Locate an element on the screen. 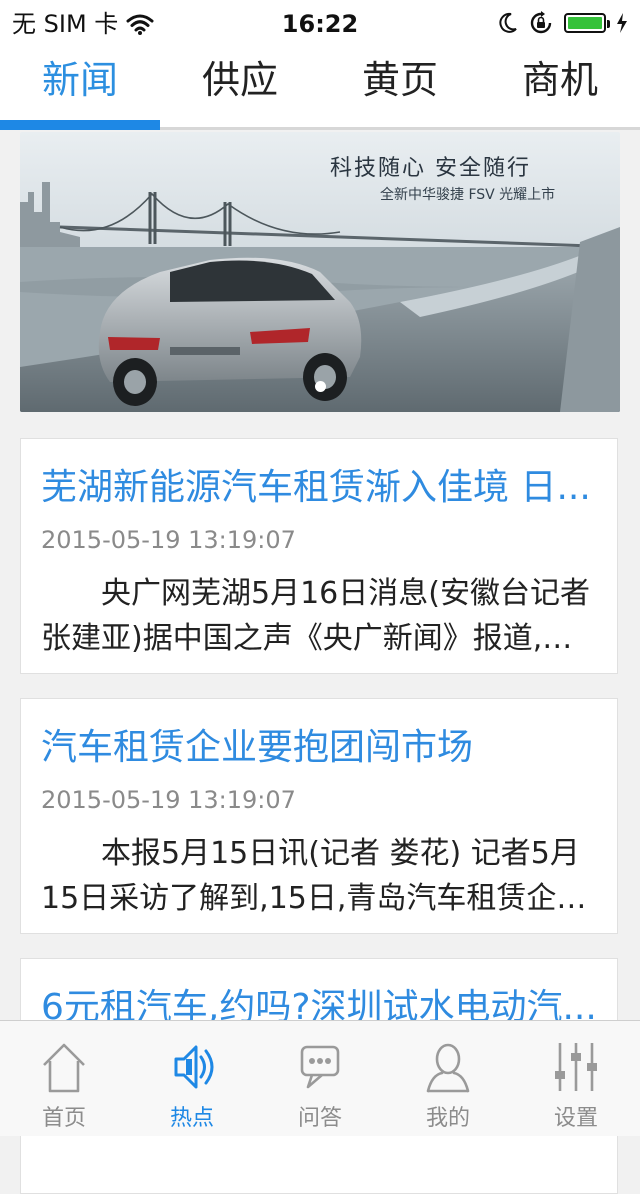 The image size is (640, 1194). nav-mine: 我的 is located at coordinates (448, 1079).